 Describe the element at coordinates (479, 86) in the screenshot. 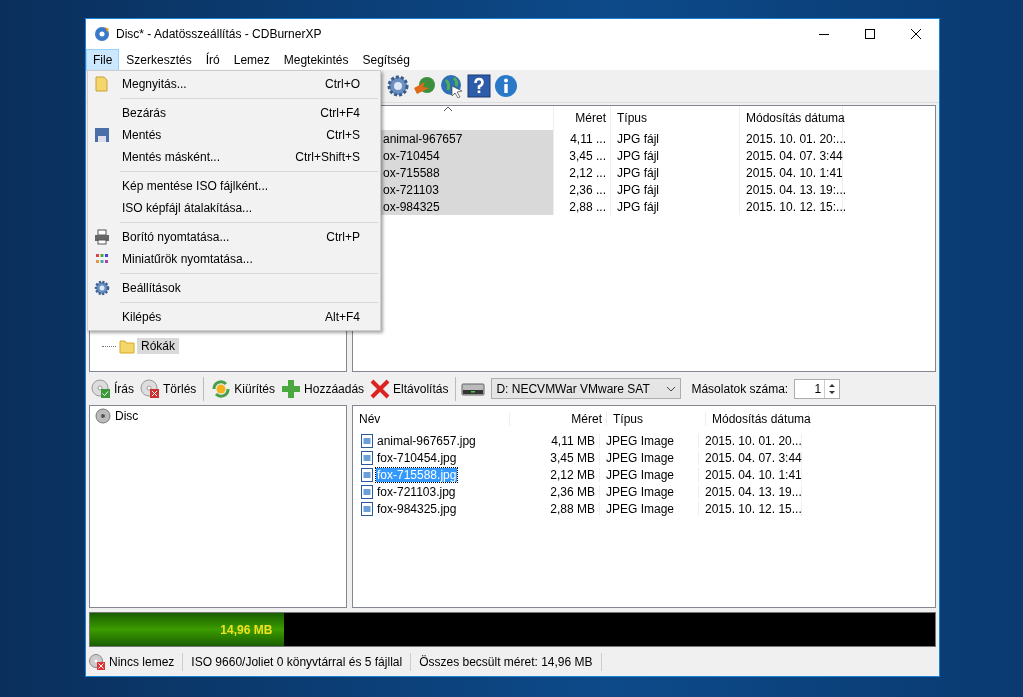

I see `help-icon` at that location.